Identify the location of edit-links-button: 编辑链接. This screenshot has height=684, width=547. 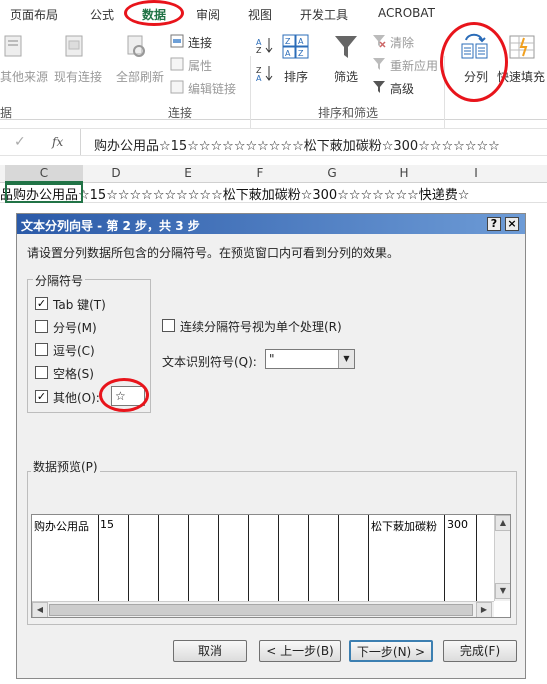
(212, 88).